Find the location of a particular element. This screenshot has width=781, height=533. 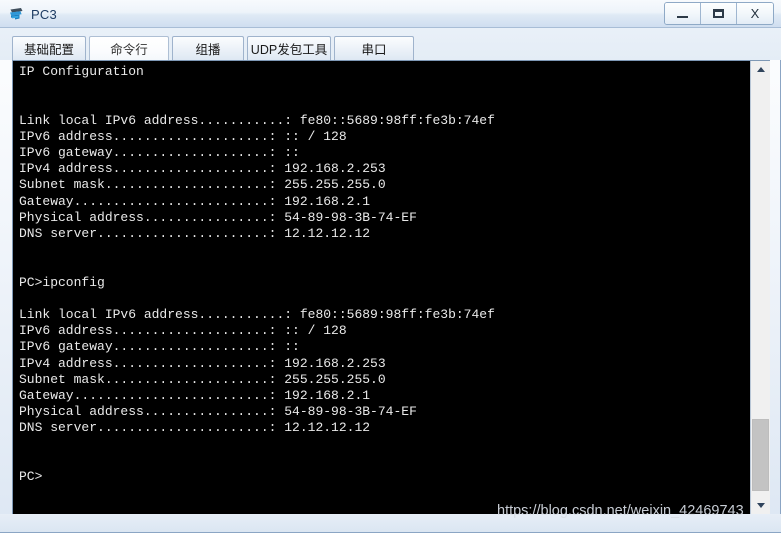

tab-serial-port: 串口 is located at coordinates (374, 48).